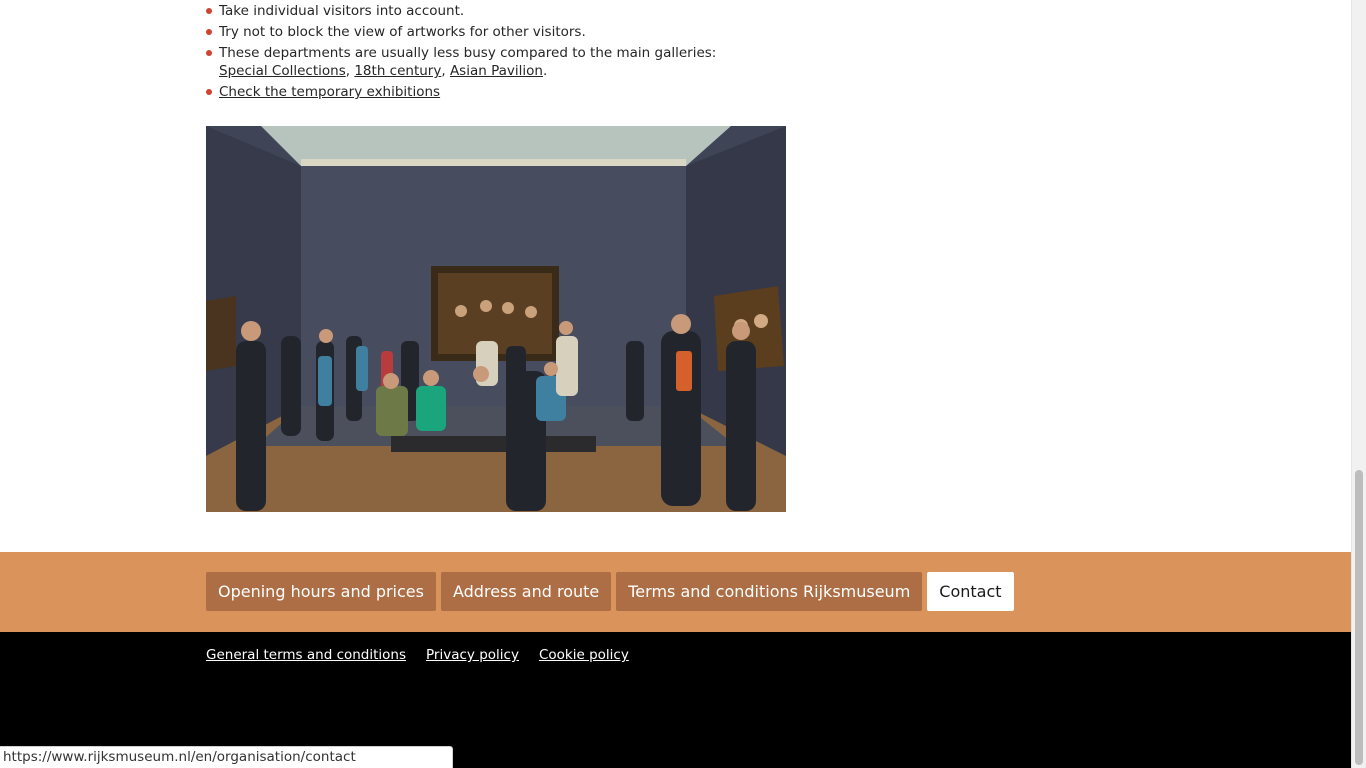  I want to click on list-item: Check the temporary exhibitions, so click(475, 92).